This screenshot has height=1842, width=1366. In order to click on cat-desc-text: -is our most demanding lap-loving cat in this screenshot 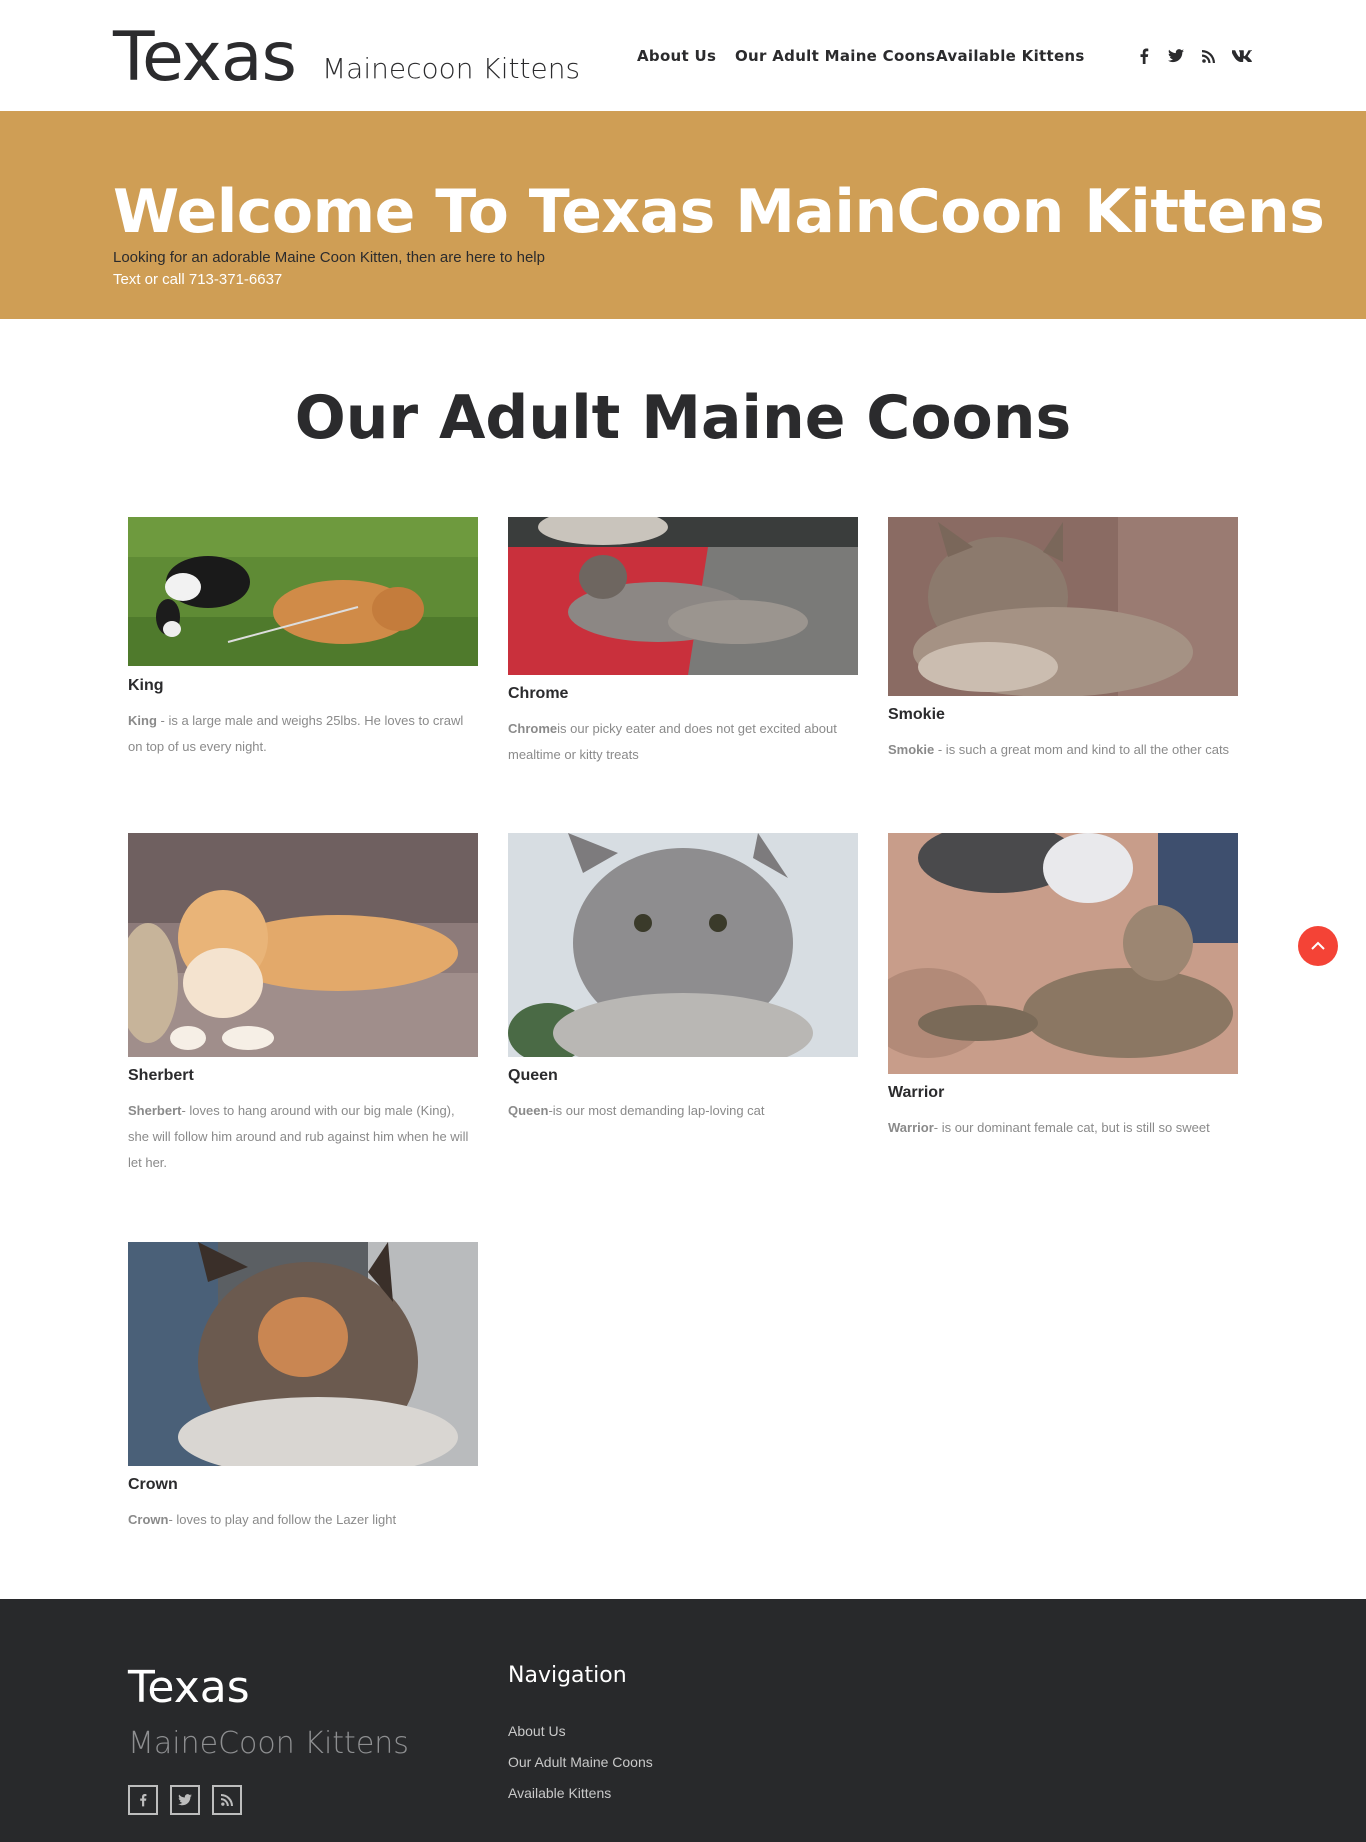, I will do `click(656, 1110)`.